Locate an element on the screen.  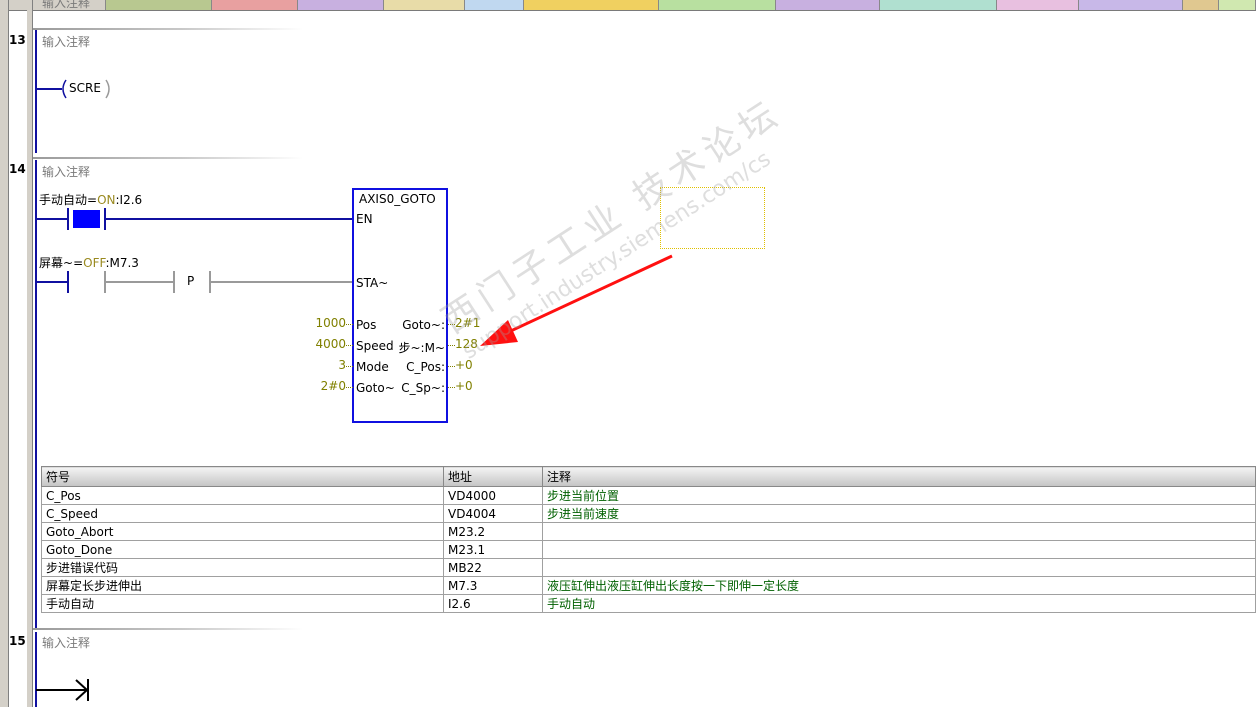
top-partial-comment: 输入注释 is located at coordinates (66, 5).